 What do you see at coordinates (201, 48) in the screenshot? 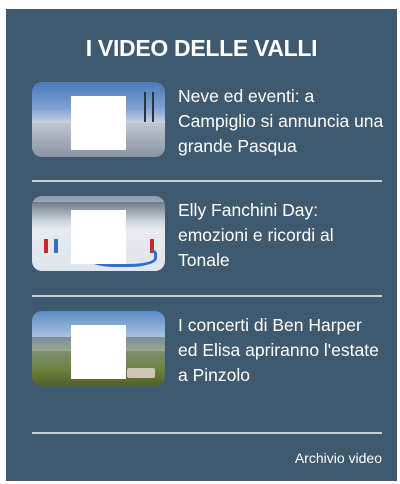
I see `widget-title: I VIDEO DELLE VALLI` at bounding box center [201, 48].